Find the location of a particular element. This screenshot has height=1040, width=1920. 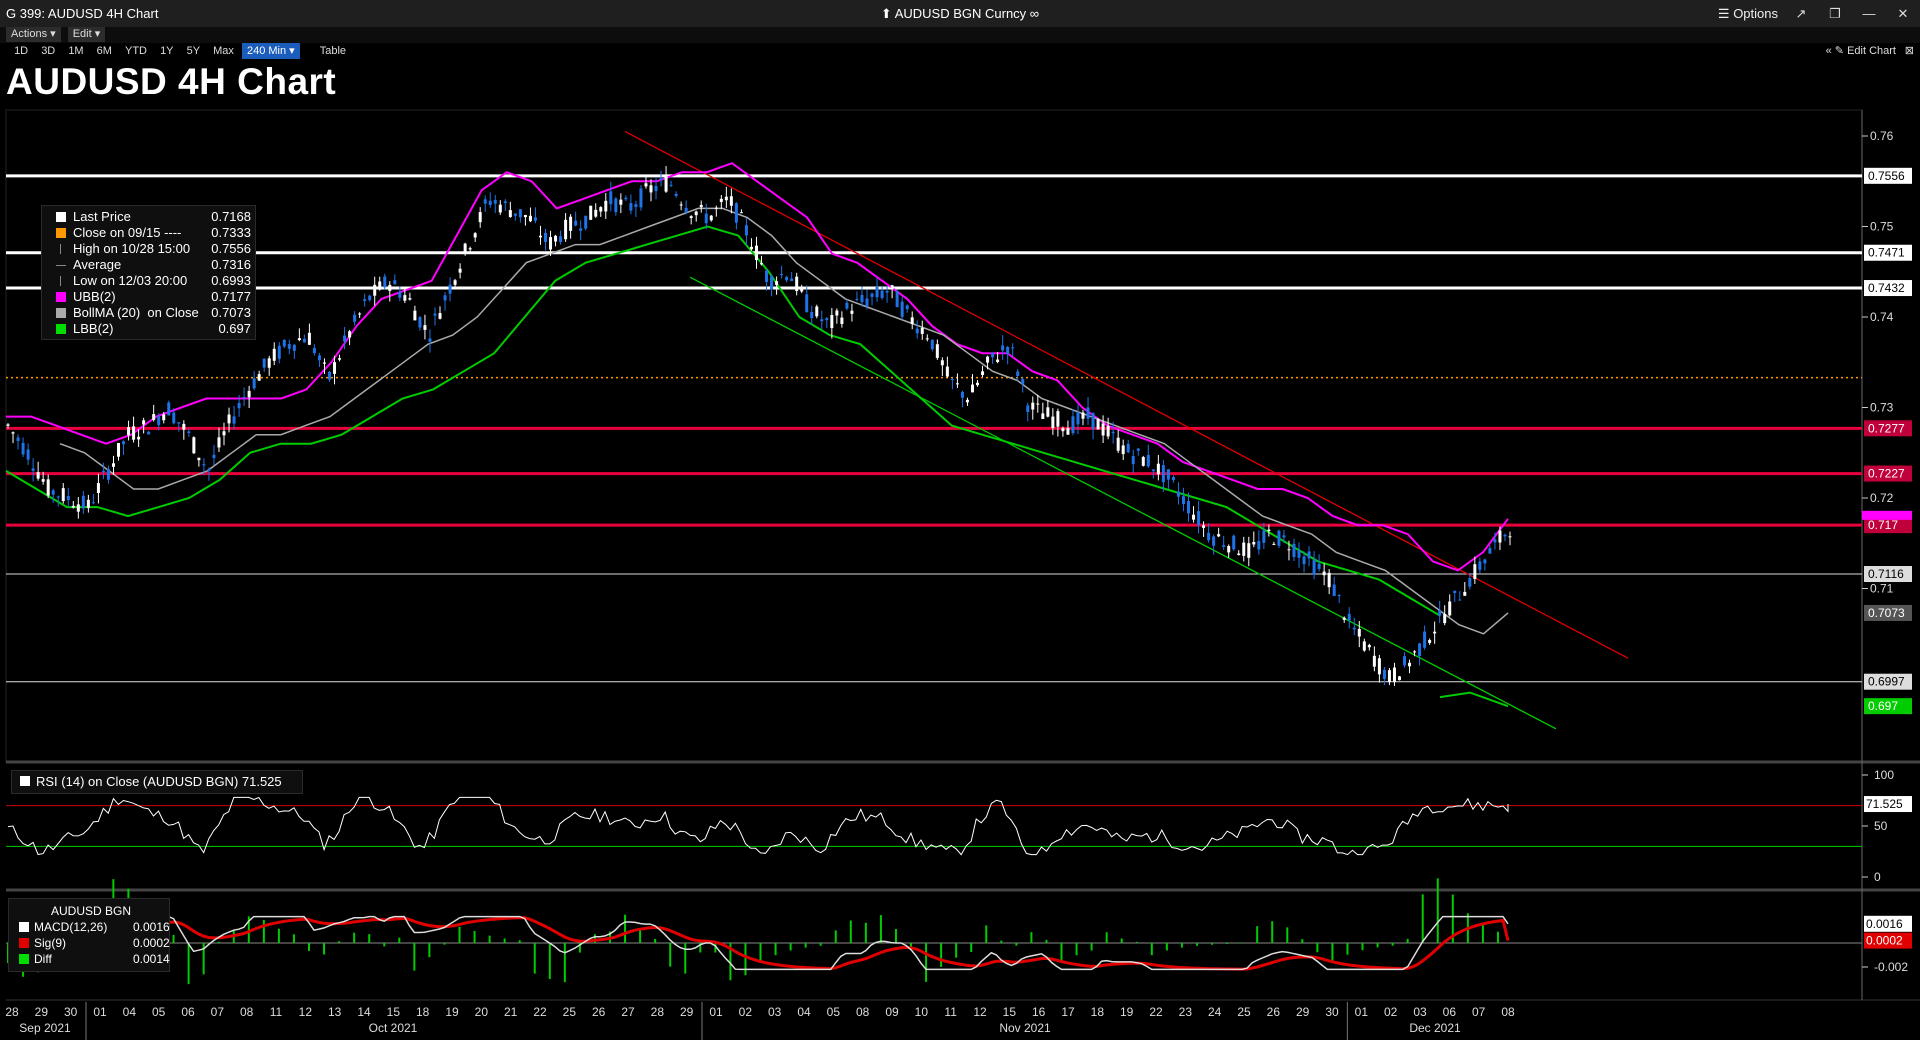

rsi-tick-label: 0 is located at coordinates (1877, 877).